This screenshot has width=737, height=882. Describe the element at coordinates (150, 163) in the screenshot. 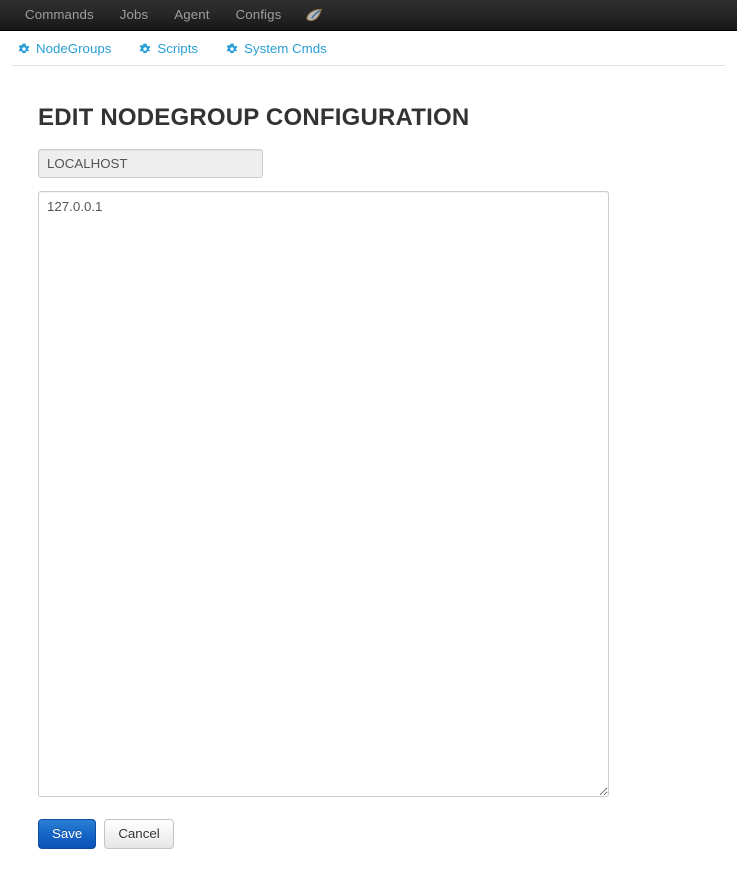

I see `nodegroup-name-input` at that location.